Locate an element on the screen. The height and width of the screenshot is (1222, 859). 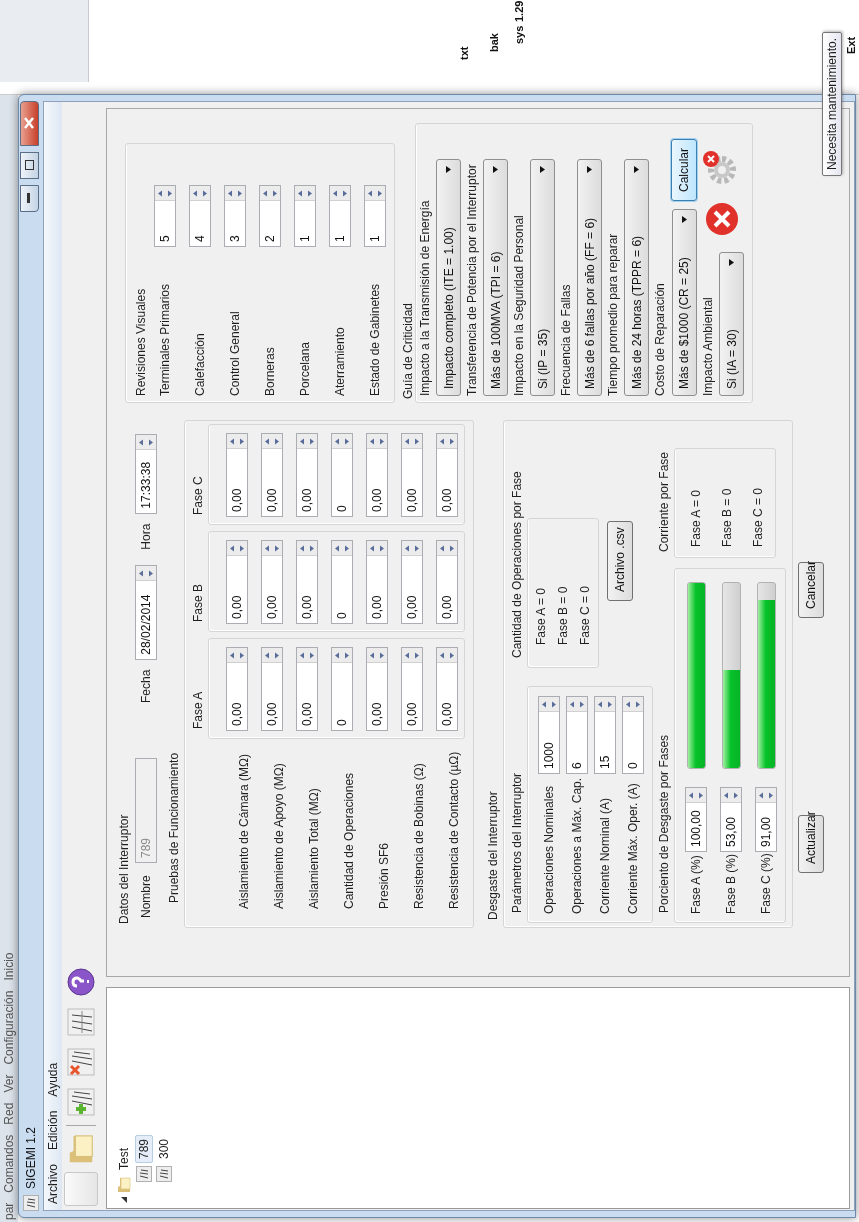
minimize-button is located at coordinates (29, 198).